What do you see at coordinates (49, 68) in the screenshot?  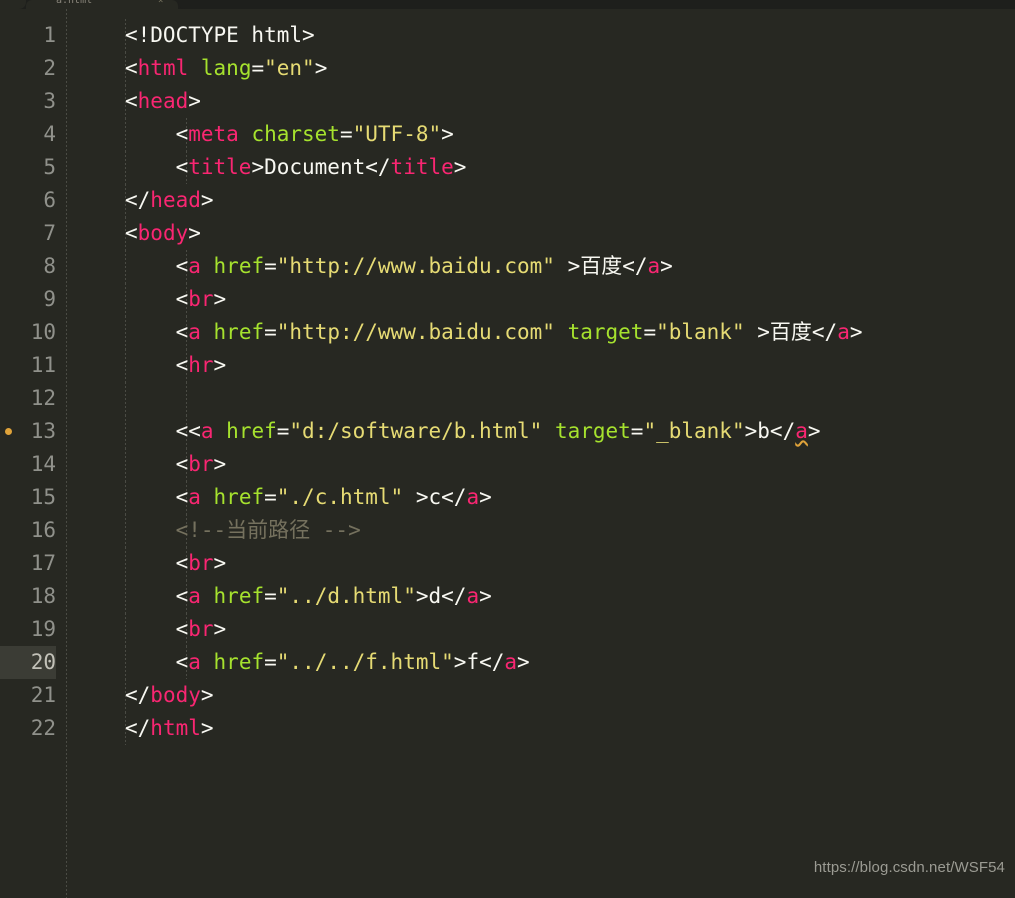 I see `line-number: 2` at bounding box center [49, 68].